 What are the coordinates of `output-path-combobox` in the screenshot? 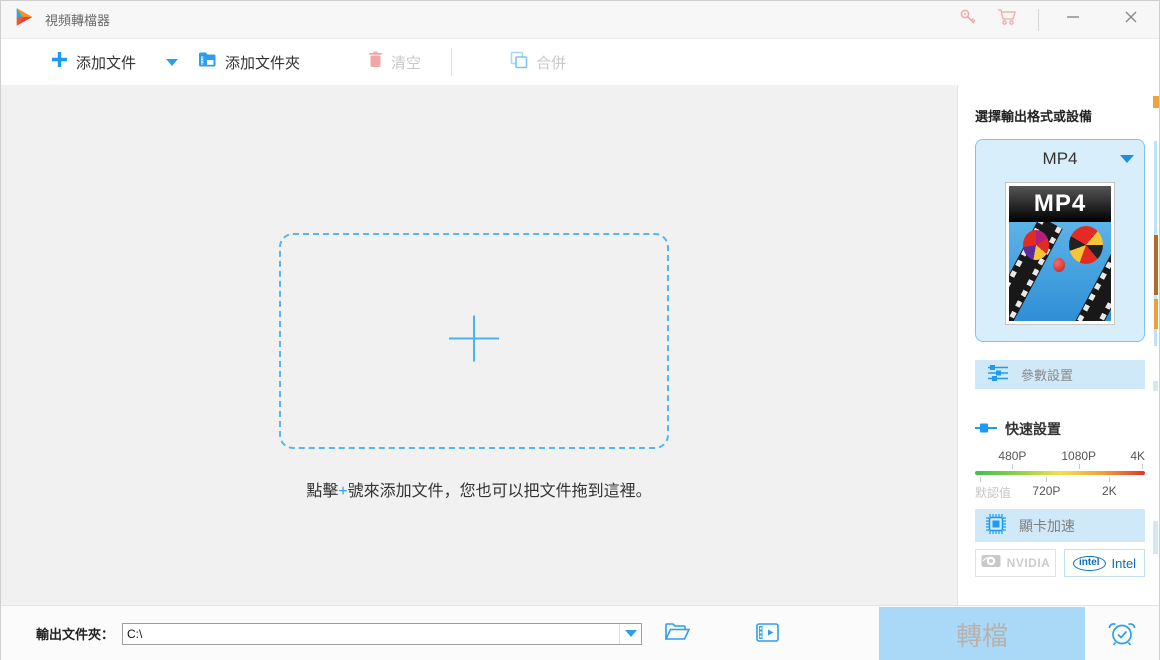 It's located at (382, 633).